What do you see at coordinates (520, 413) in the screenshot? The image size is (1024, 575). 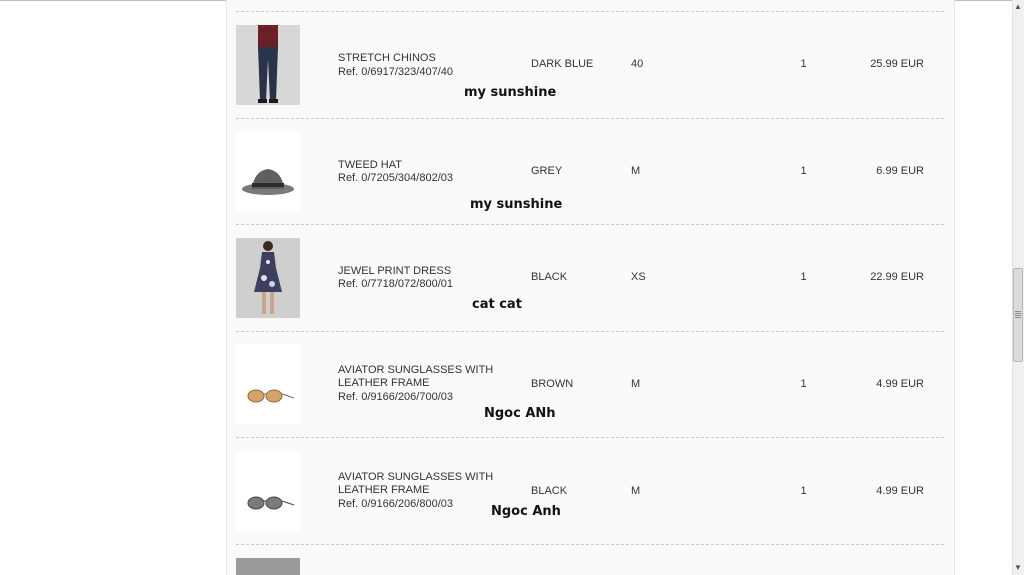 I see `handwritten-note: Ngoc ANh` at bounding box center [520, 413].